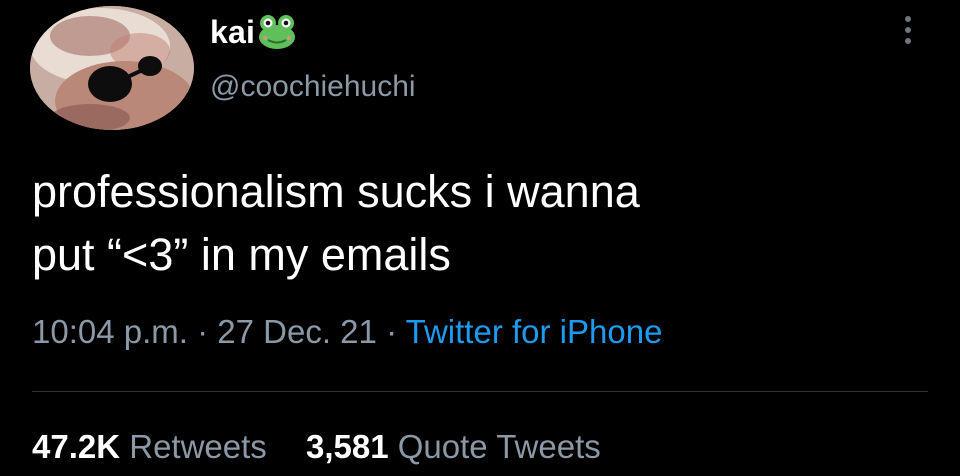 The image size is (960, 476). Describe the element at coordinates (534, 331) in the screenshot. I see `tweet-source-link: Twitter for iPhone` at that location.